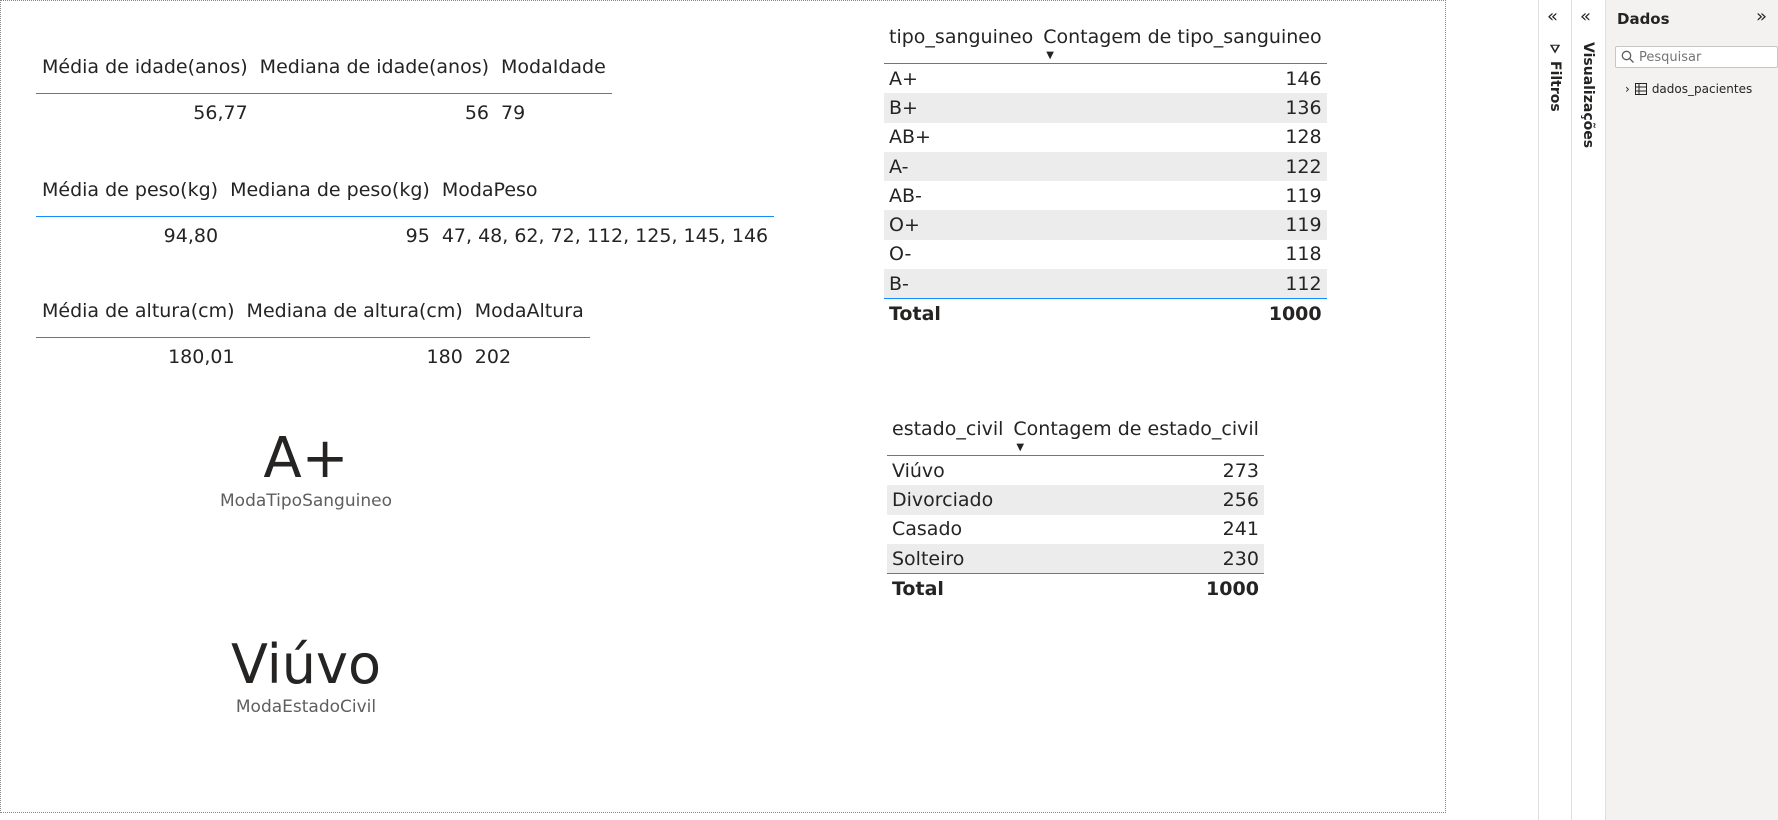  I want to click on row-label: AB+, so click(910, 137).